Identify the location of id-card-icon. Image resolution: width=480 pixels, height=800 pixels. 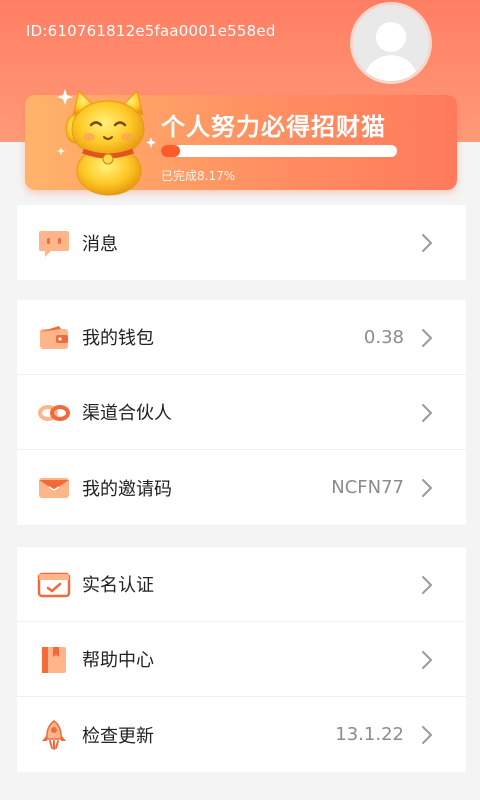
(54, 585).